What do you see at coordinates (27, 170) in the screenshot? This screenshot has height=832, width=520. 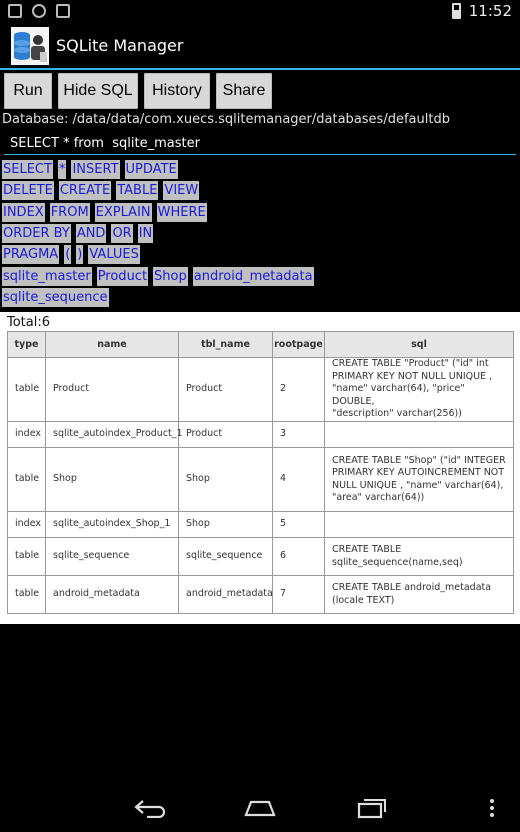 I see `keyword-button: SELECT` at bounding box center [27, 170].